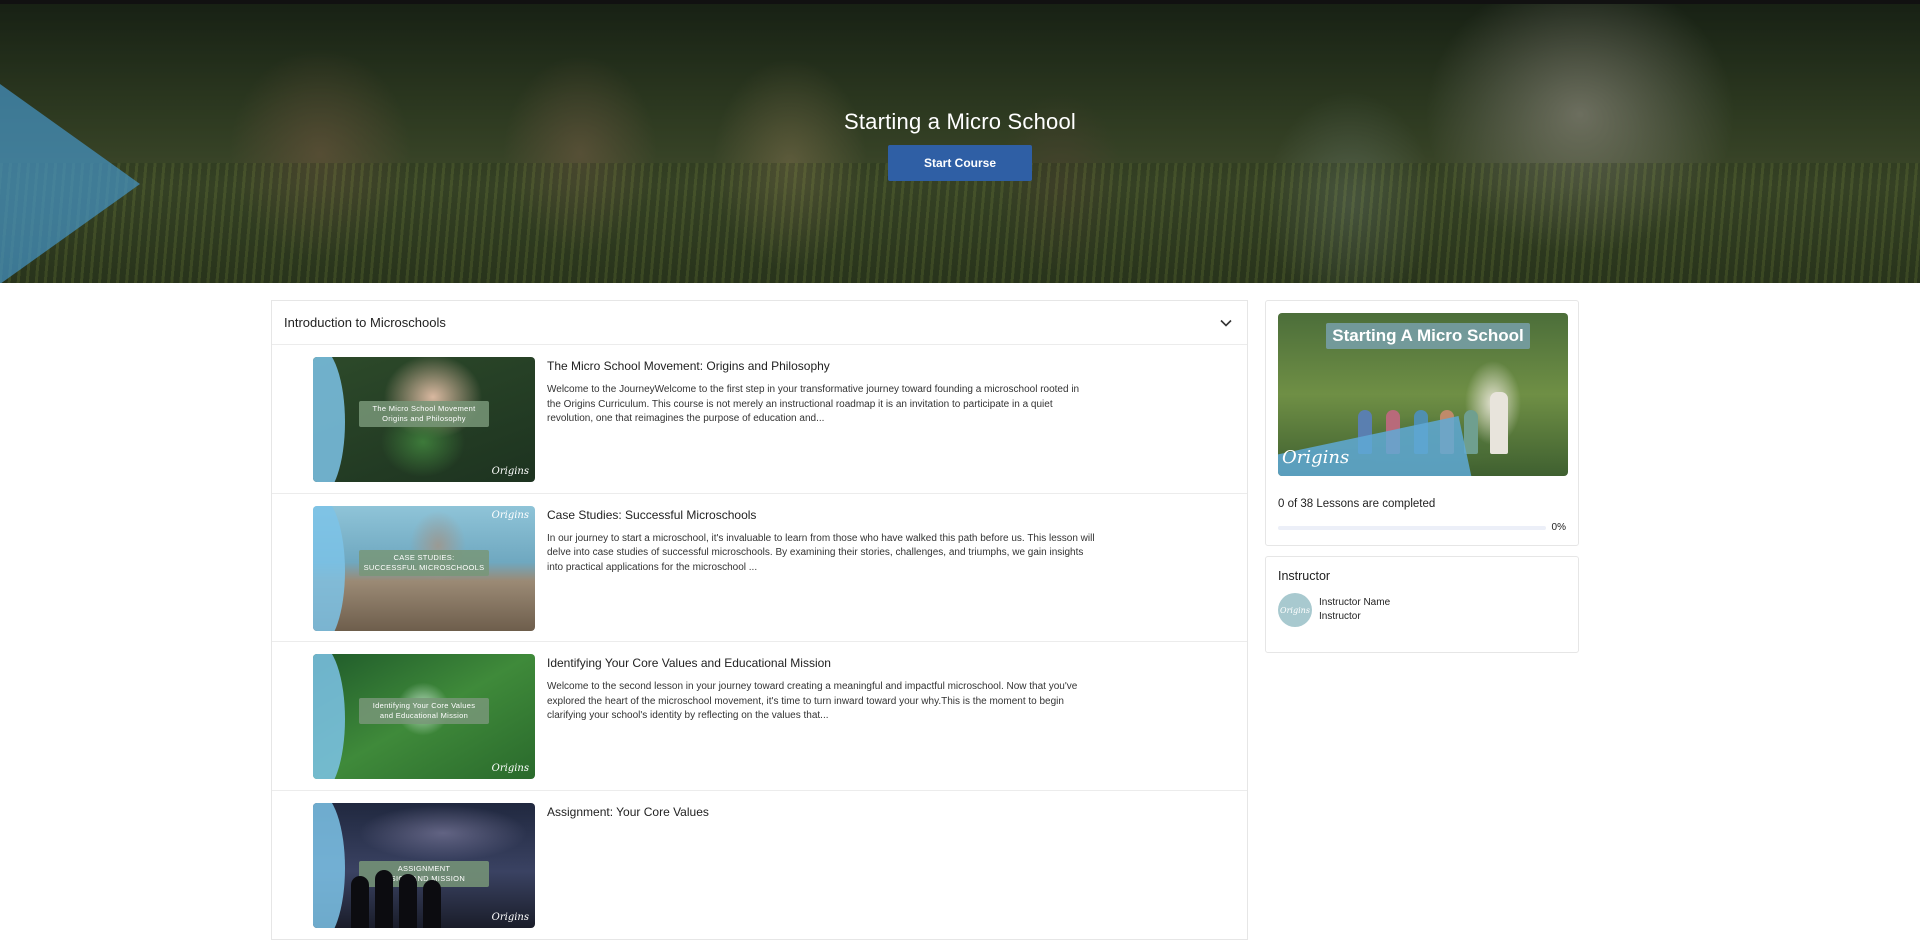  Describe the element at coordinates (1226, 323) in the screenshot. I see `chevron-down-icon` at that location.